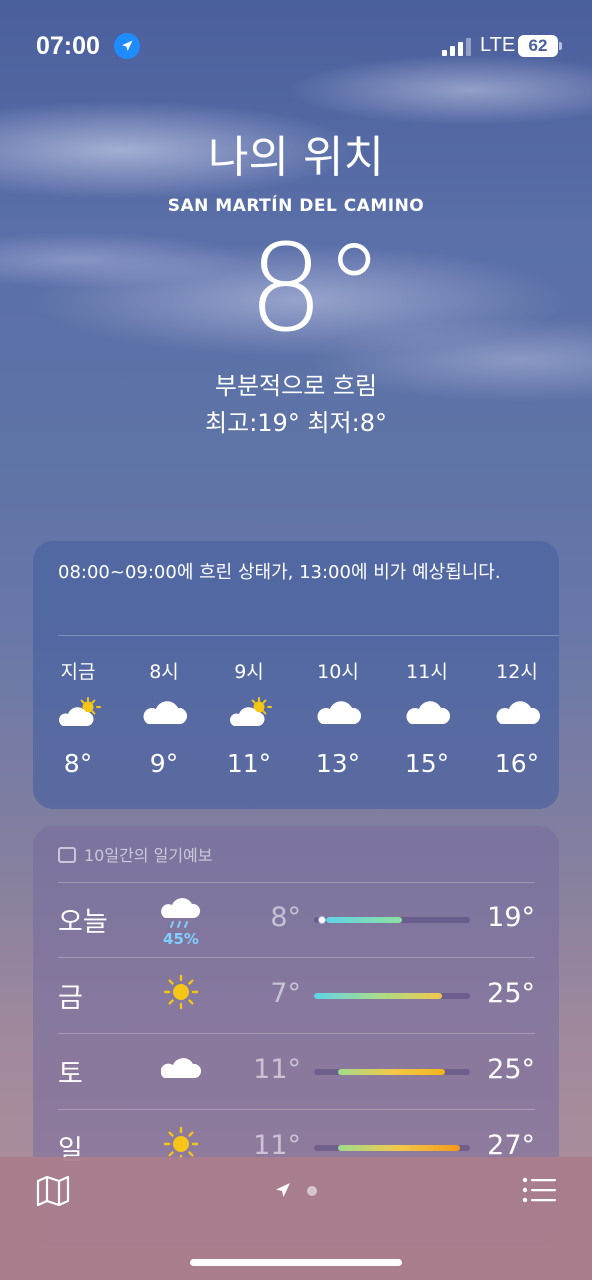 The image size is (592, 1280). I want to click on ten-day-header: 10일간의 일기예보, so click(135, 854).